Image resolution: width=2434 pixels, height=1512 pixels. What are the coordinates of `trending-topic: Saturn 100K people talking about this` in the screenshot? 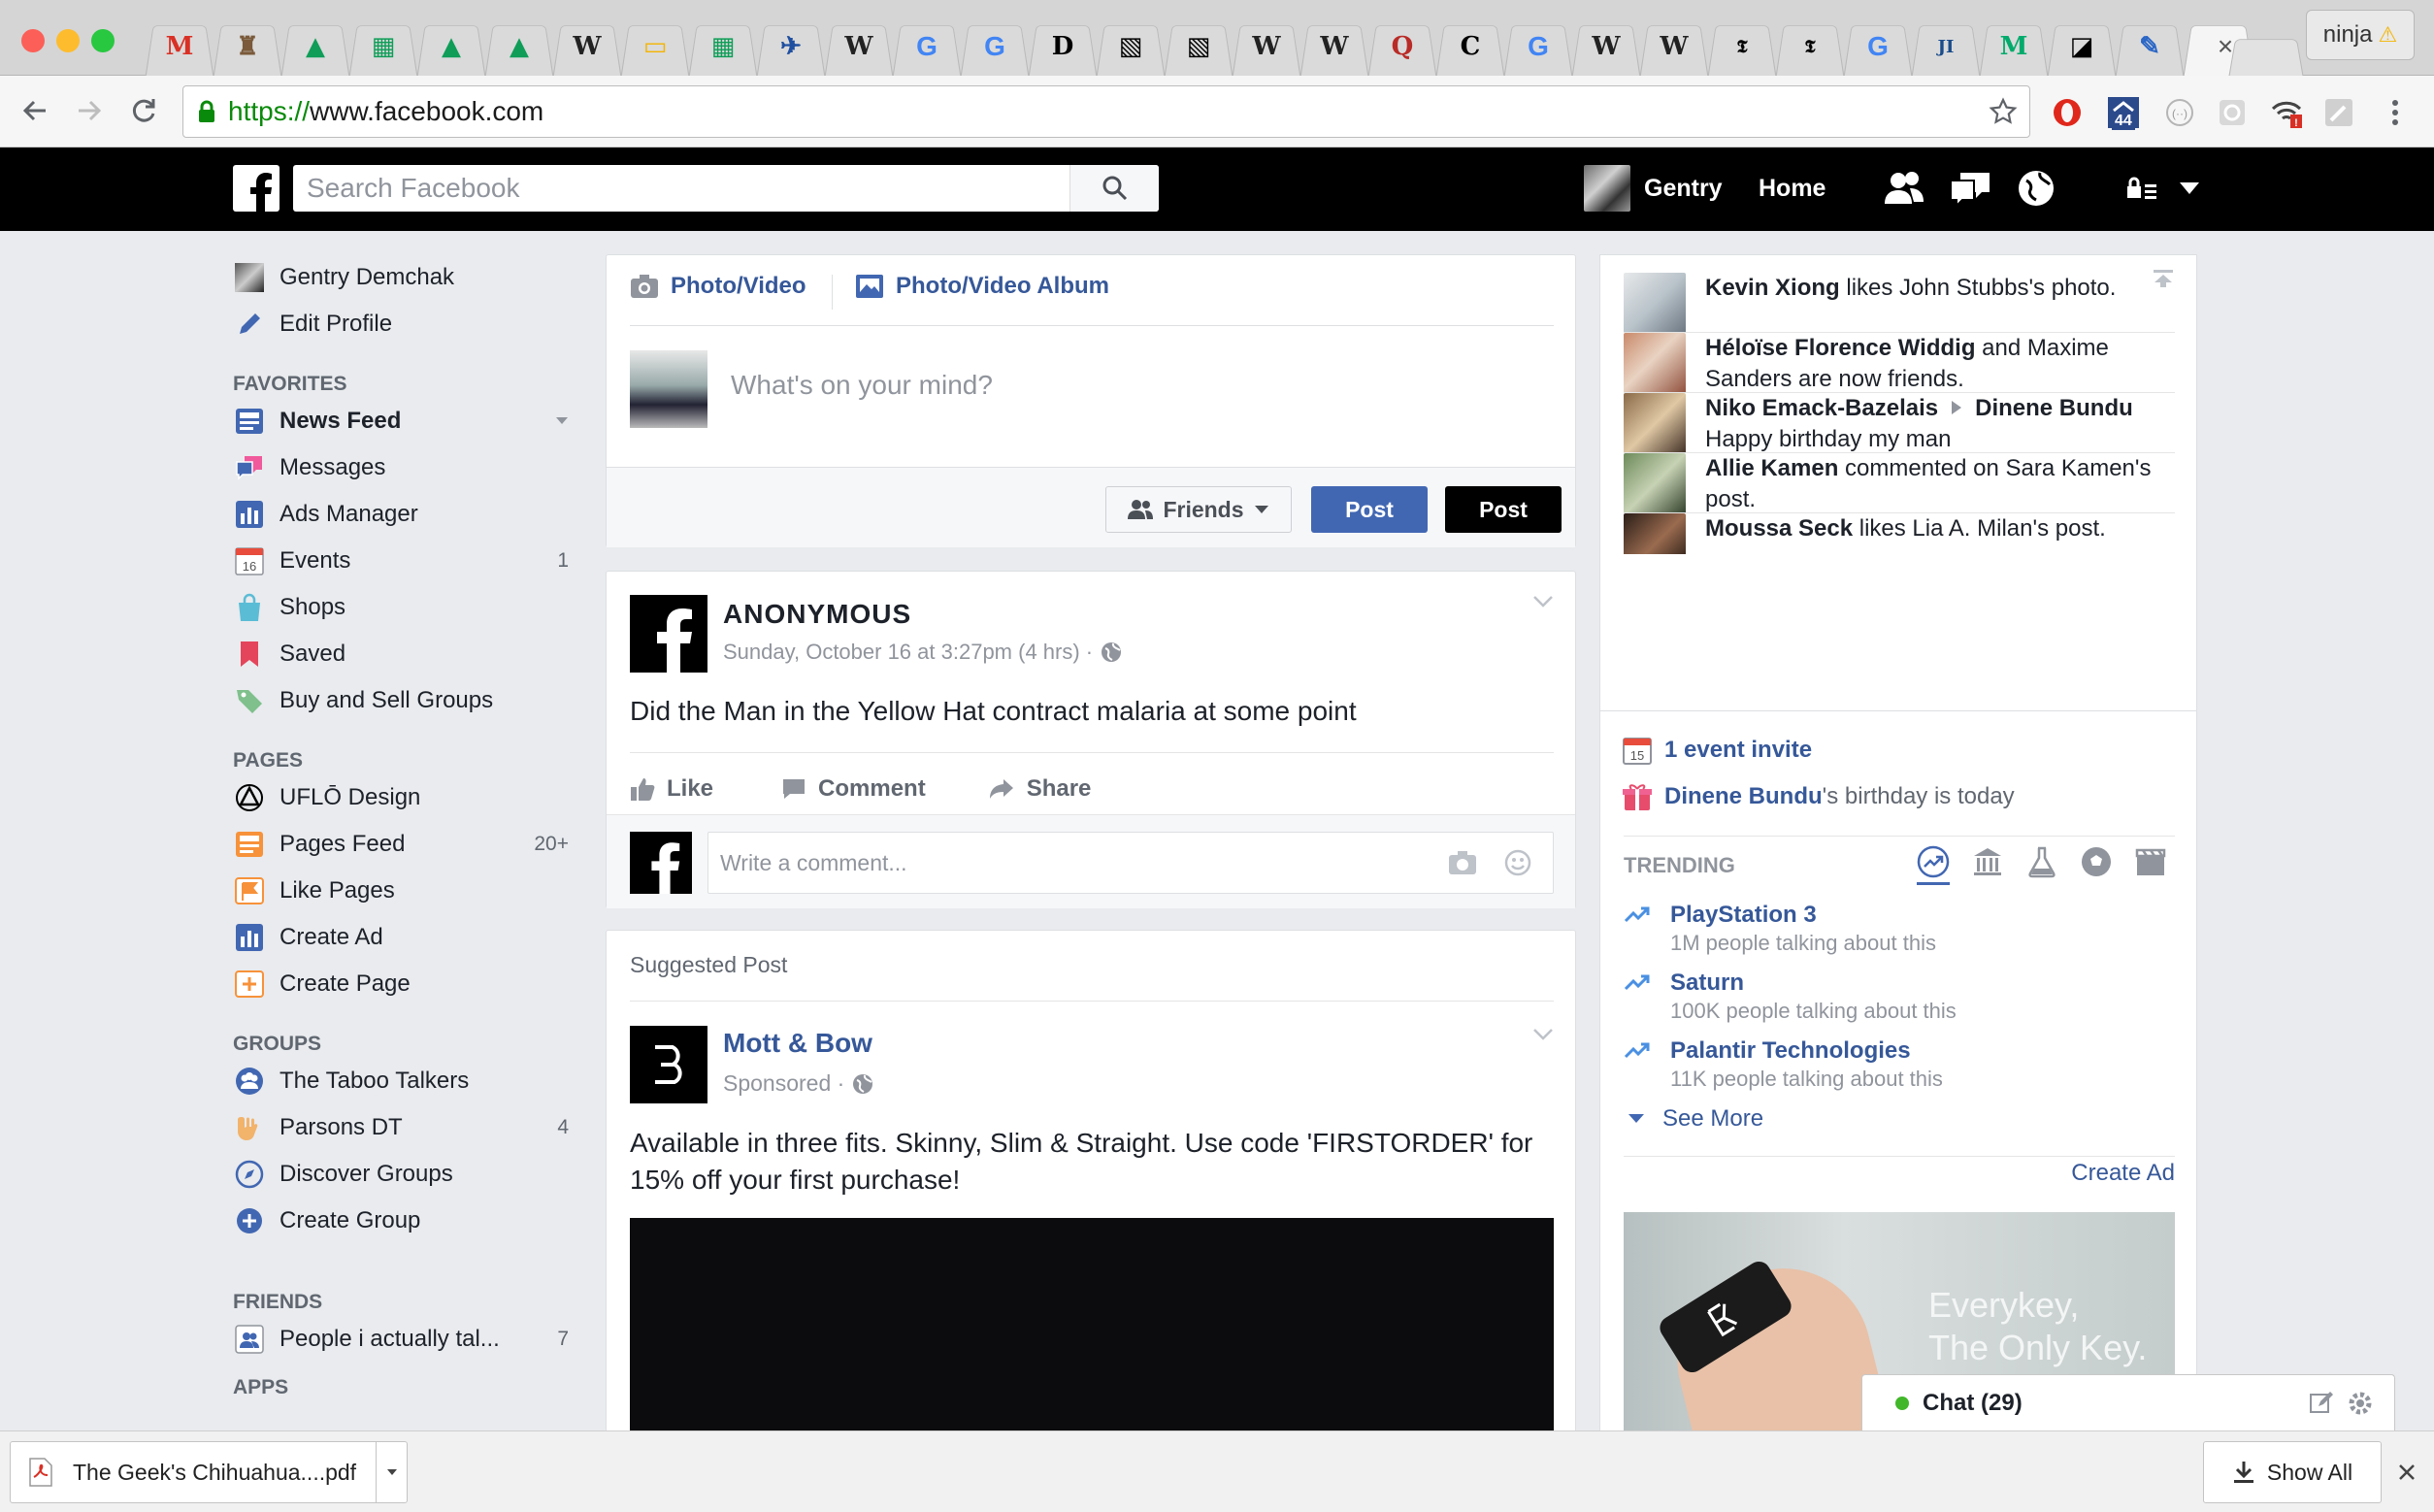 It's located at (1790, 997).